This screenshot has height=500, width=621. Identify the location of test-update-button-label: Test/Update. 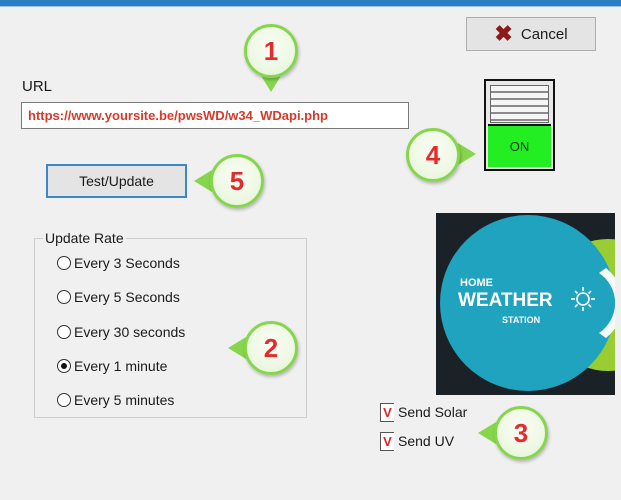
(116, 181).